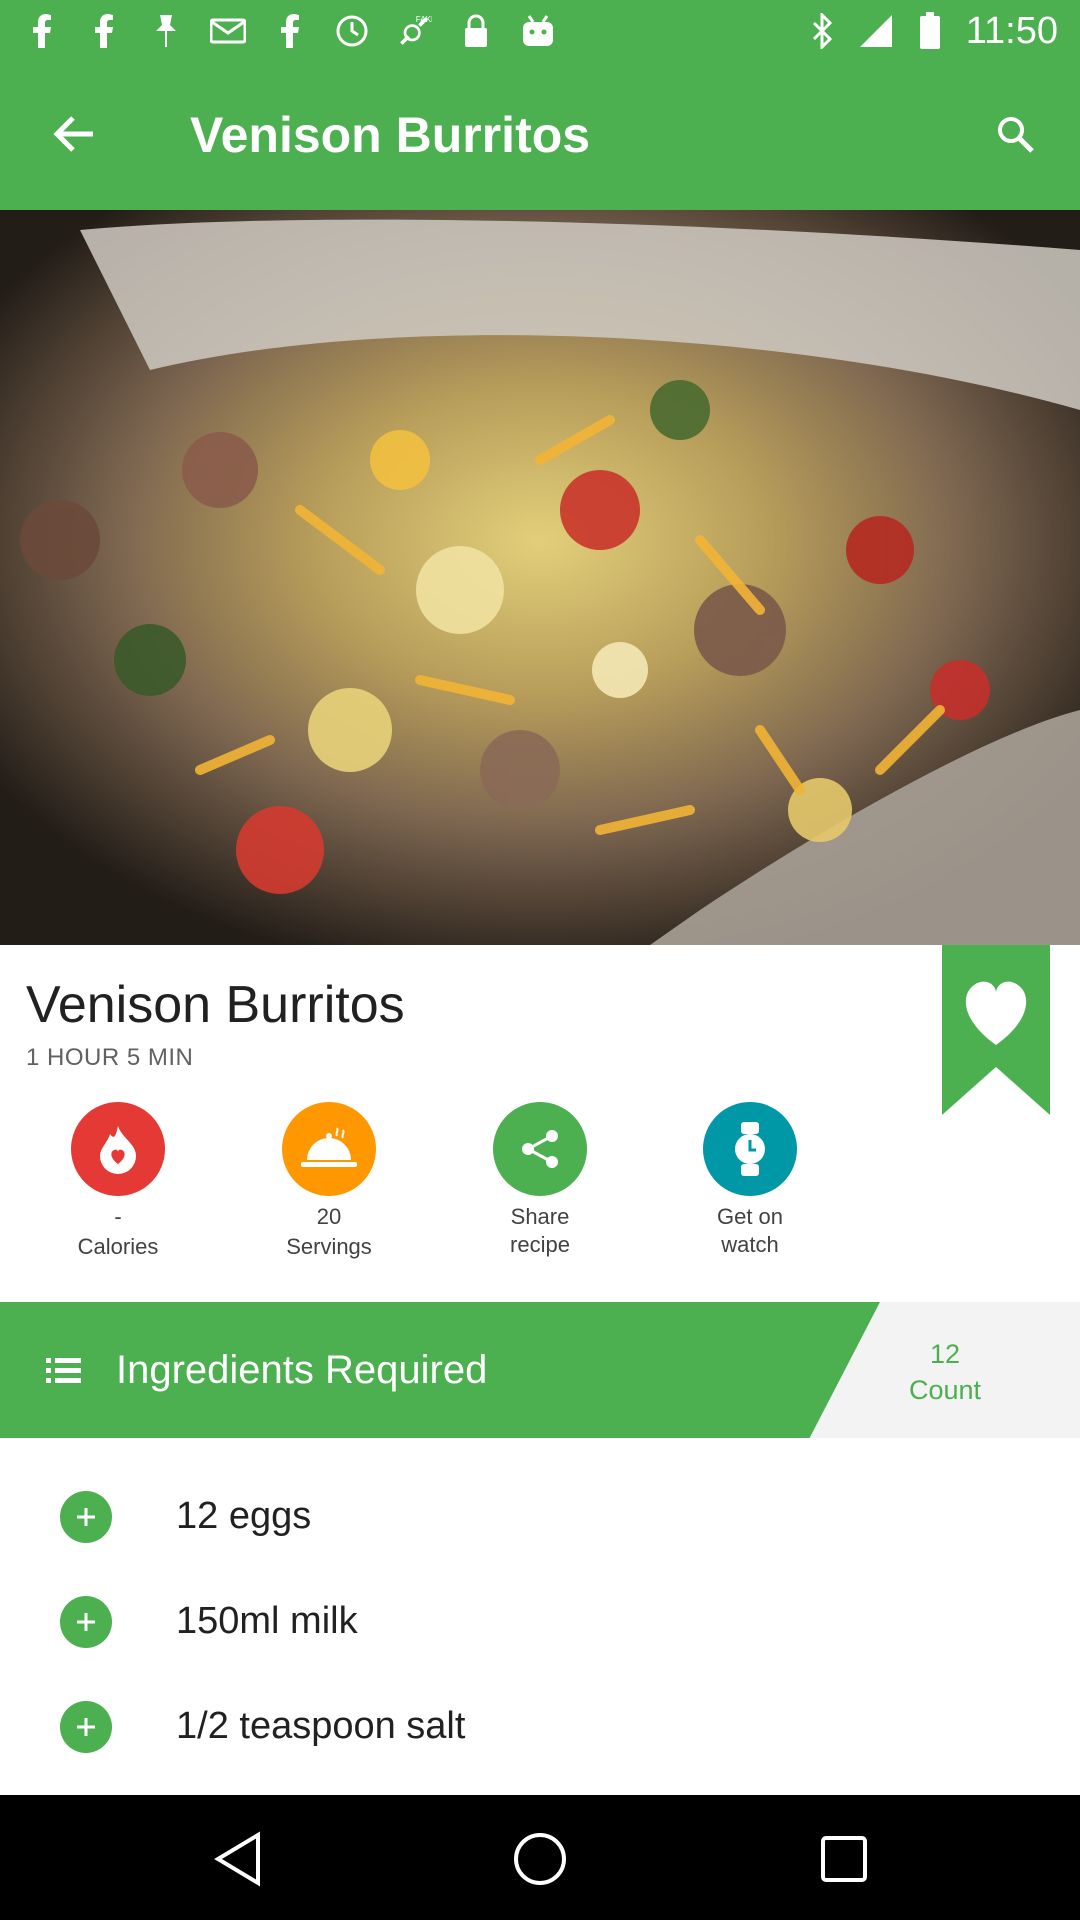 The height and width of the screenshot is (1920, 1080). What do you see at coordinates (822, 31) in the screenshot?
I see `bluetooth-icon` at bounding box center [822, 31].